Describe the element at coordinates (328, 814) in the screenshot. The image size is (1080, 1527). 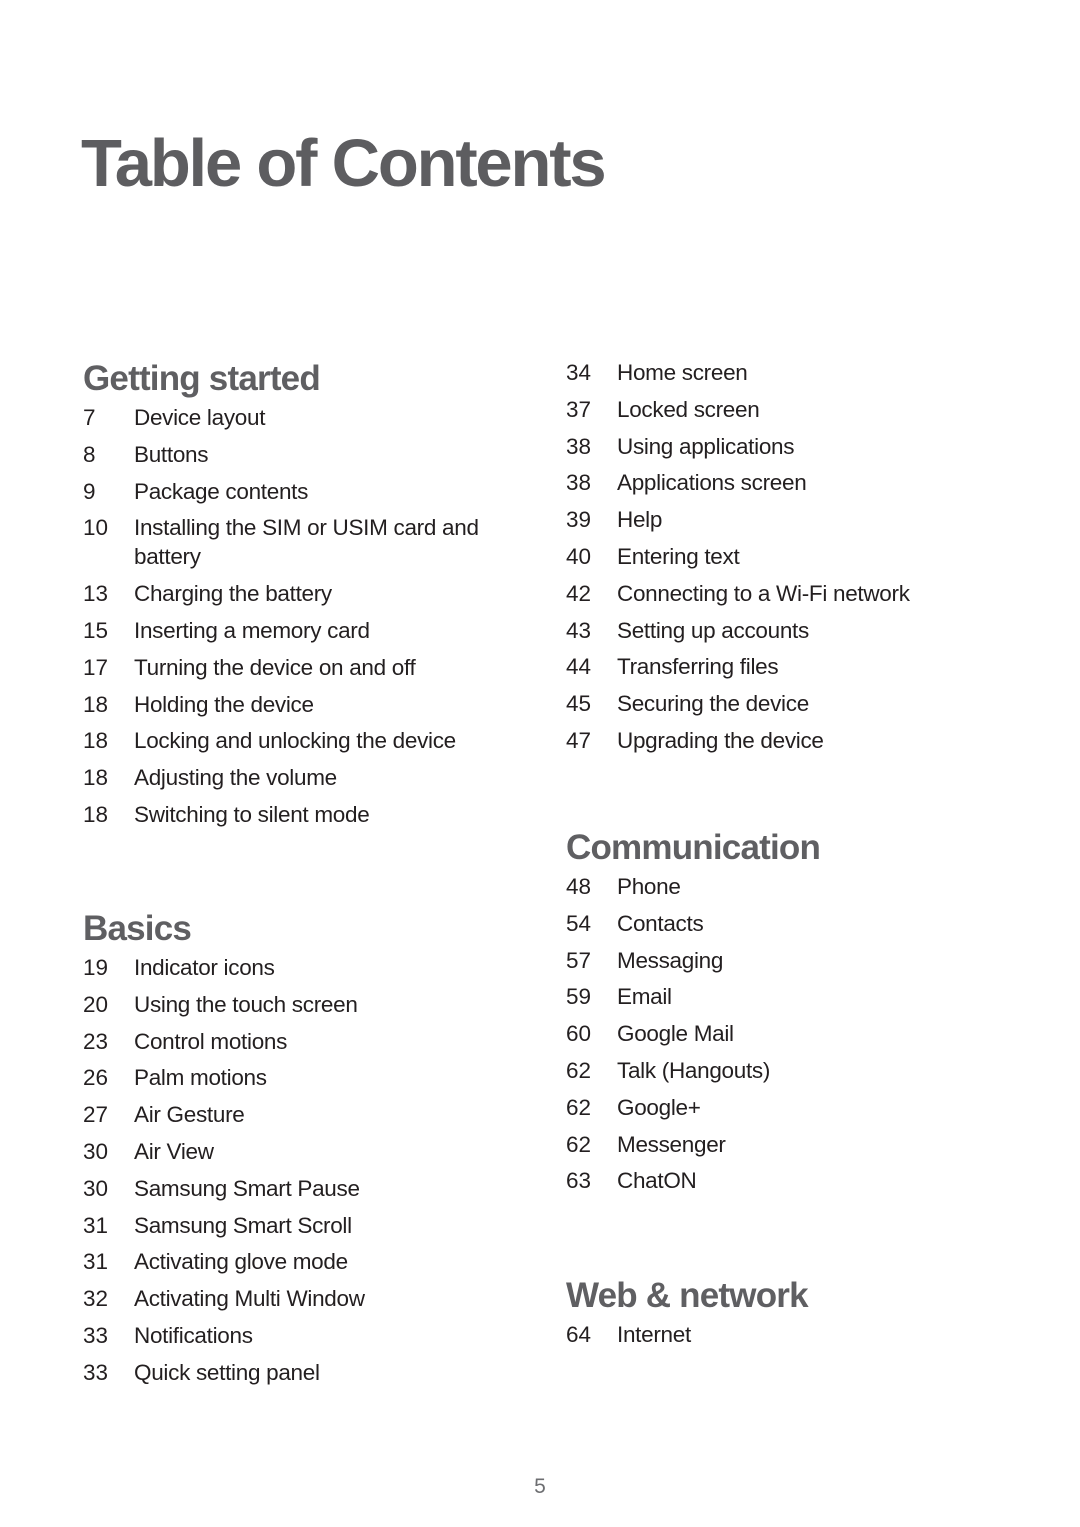
I see `toc-entry-title: Switching to silent mode` at that location.